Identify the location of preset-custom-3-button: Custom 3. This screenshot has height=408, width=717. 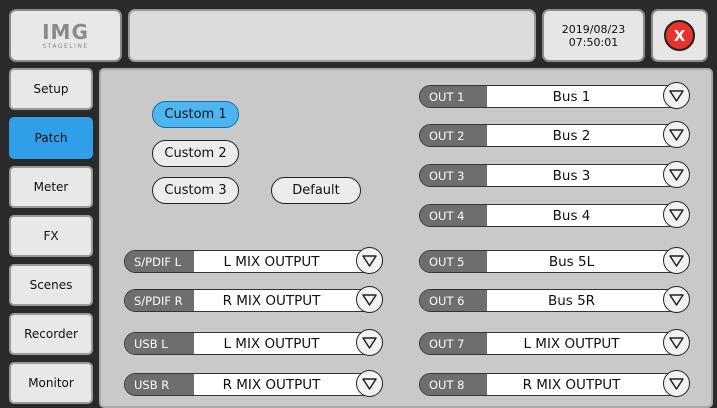
(195, 190).